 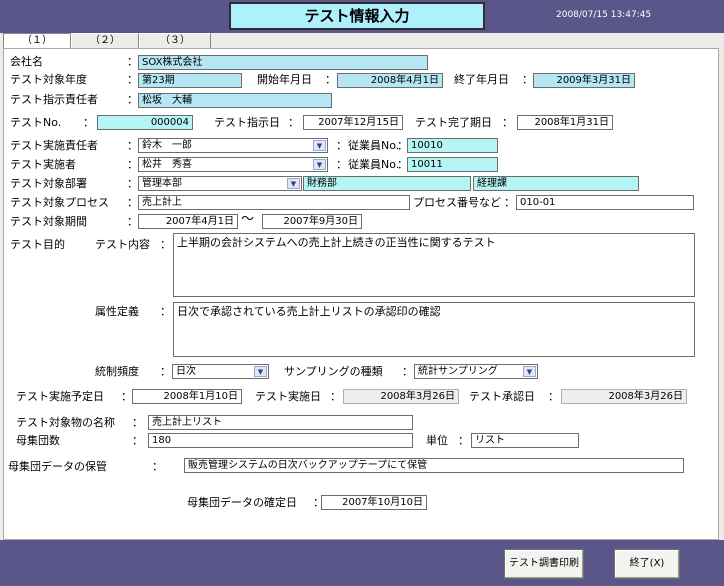 I want to click on frequency-value: 日次, so click(x=186, y=371).